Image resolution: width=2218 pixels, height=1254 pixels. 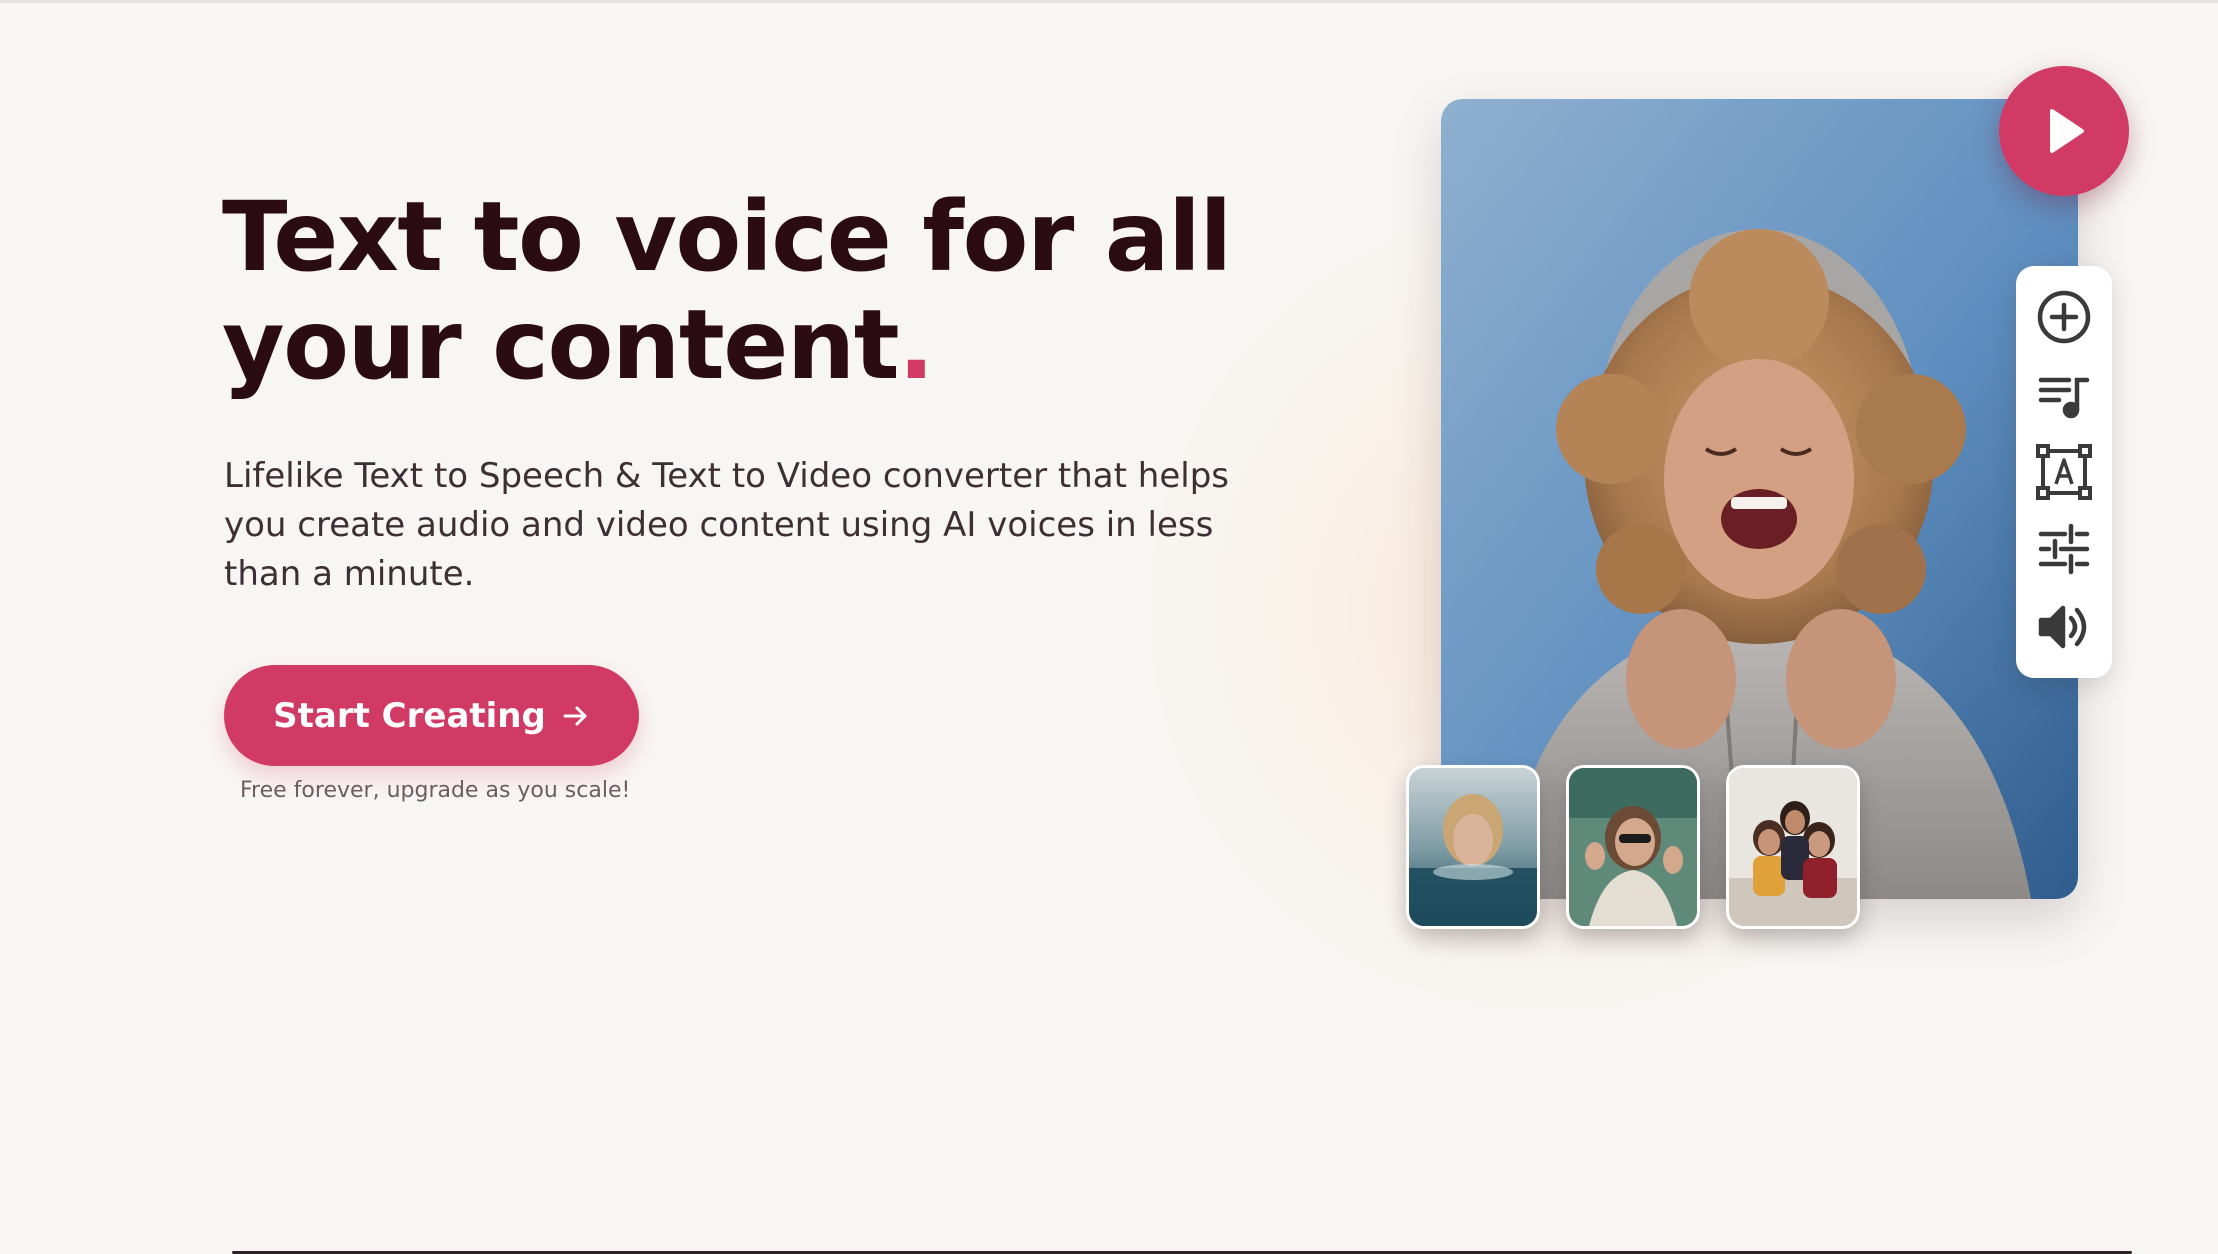 I want to click on text-box-icon, so click(x=2064, y=471).